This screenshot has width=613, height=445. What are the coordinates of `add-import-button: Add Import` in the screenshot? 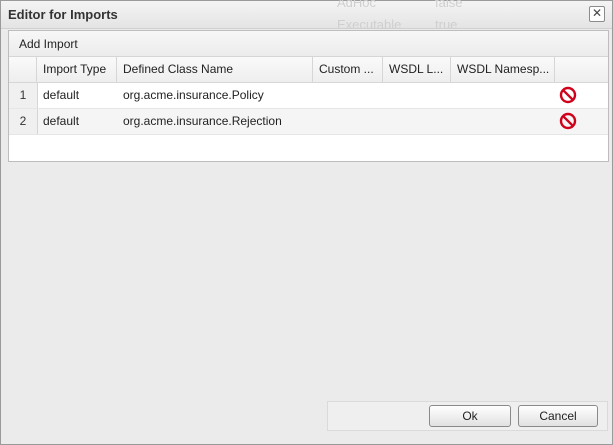 It's located at (48, 44).